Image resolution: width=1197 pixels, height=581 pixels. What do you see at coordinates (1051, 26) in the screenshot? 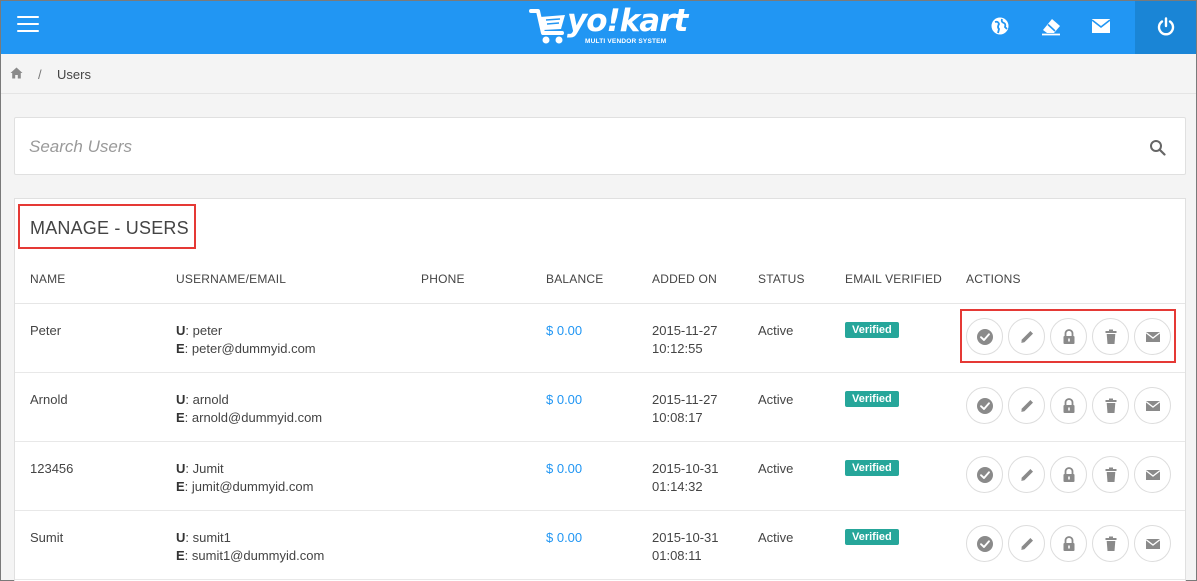
I see `eraser-icon` at bounding box center [1051, 26].